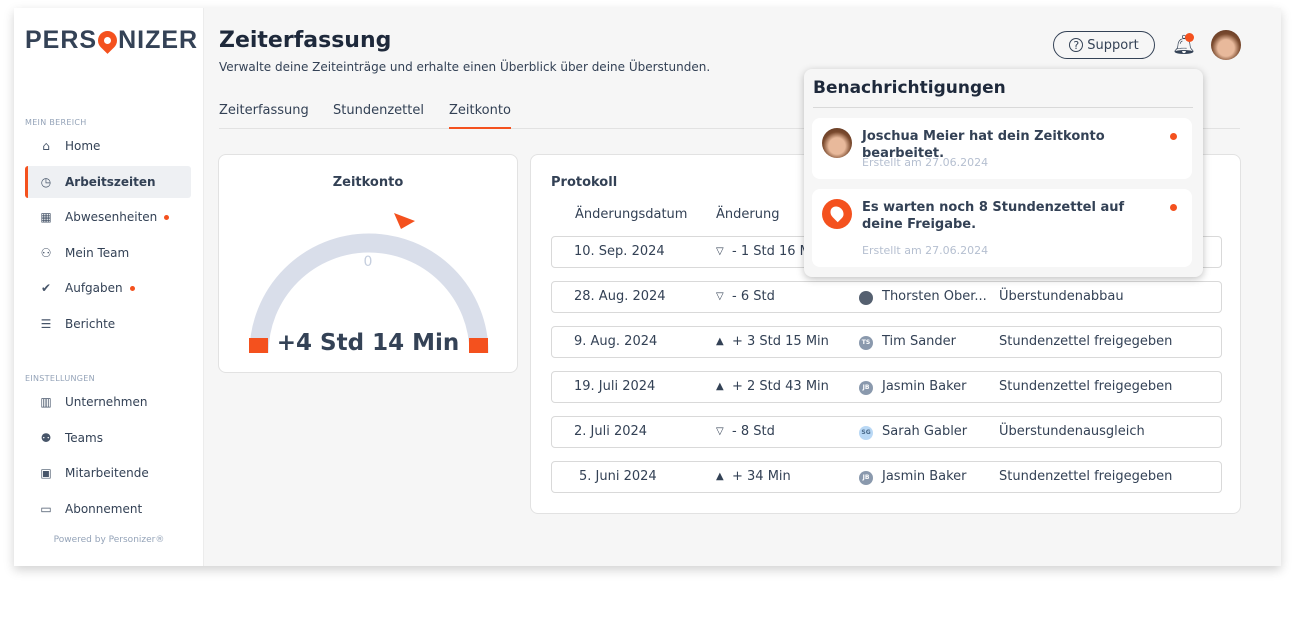  What do you see at coordinates (748, 214) in the screenshot?
I see `col-header-change: Änderung` at bounding box center [748, 214].